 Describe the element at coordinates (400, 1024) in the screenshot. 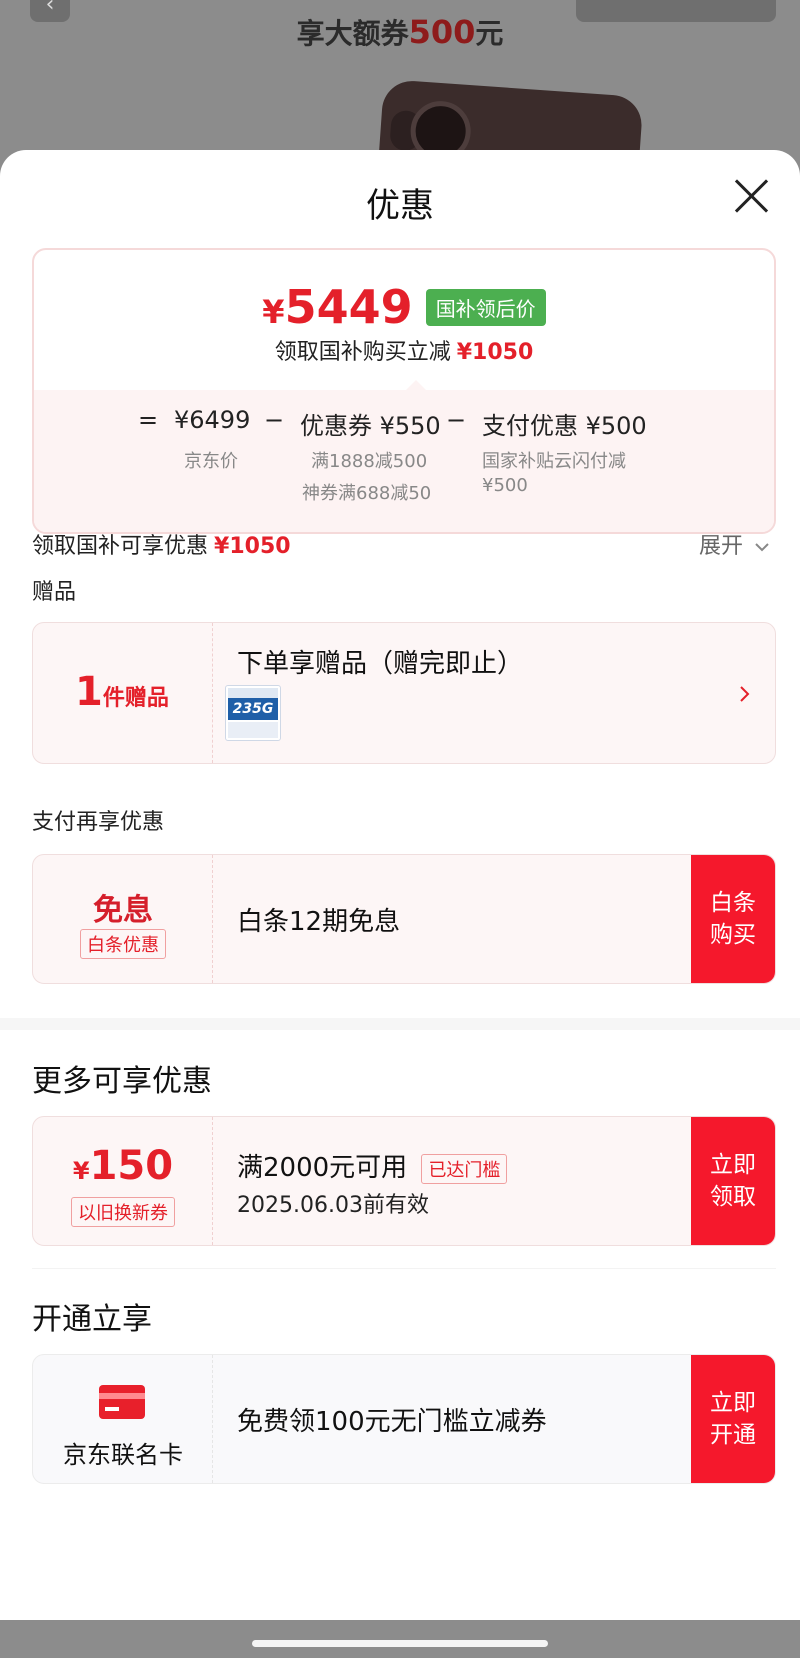

I see `section-divider` at that location.